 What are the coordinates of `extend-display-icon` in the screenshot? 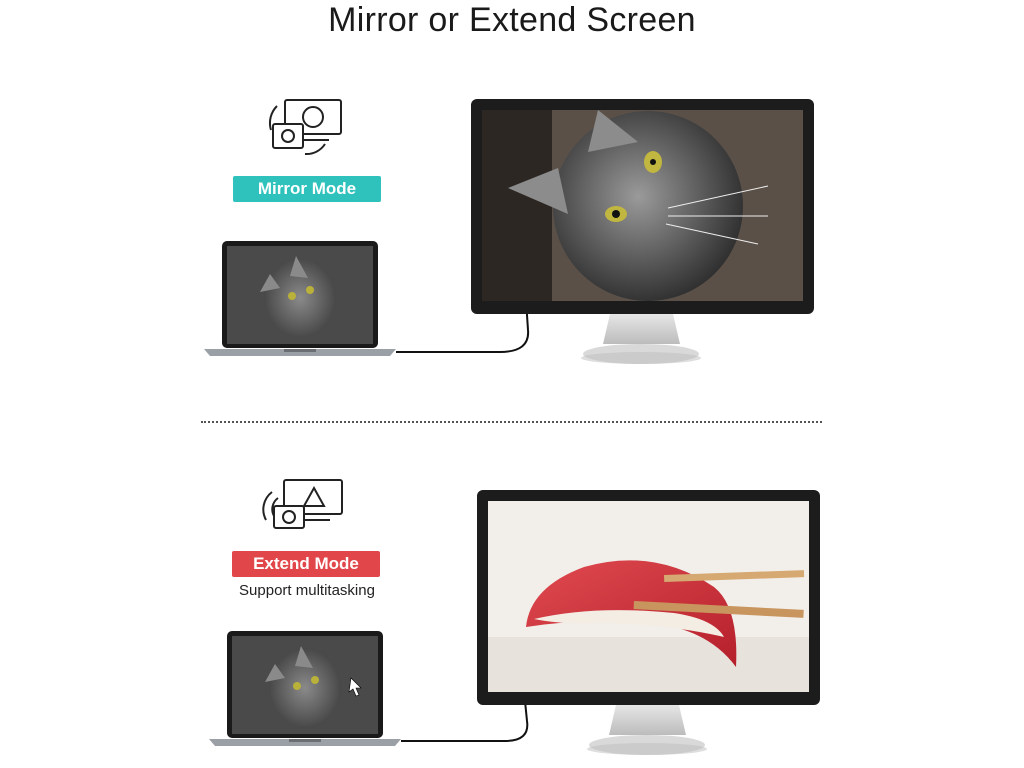 It's located at (302, 504).